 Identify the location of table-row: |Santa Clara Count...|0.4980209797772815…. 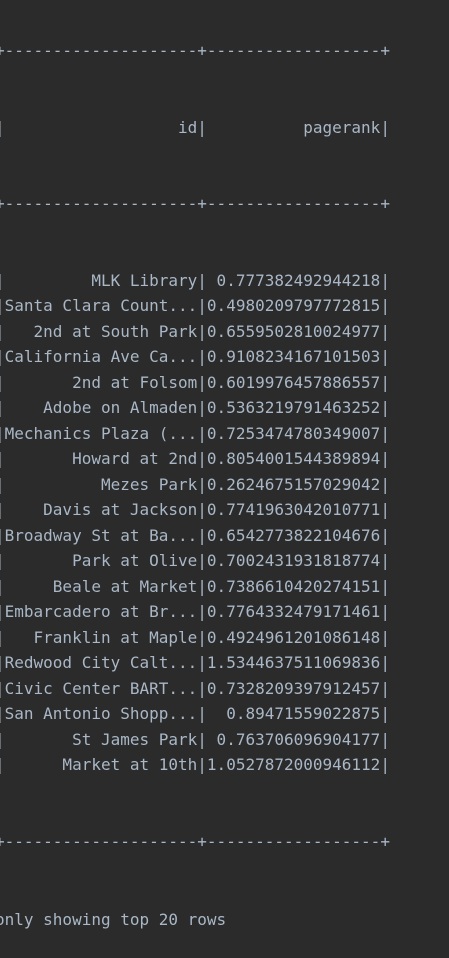
(195, 305).